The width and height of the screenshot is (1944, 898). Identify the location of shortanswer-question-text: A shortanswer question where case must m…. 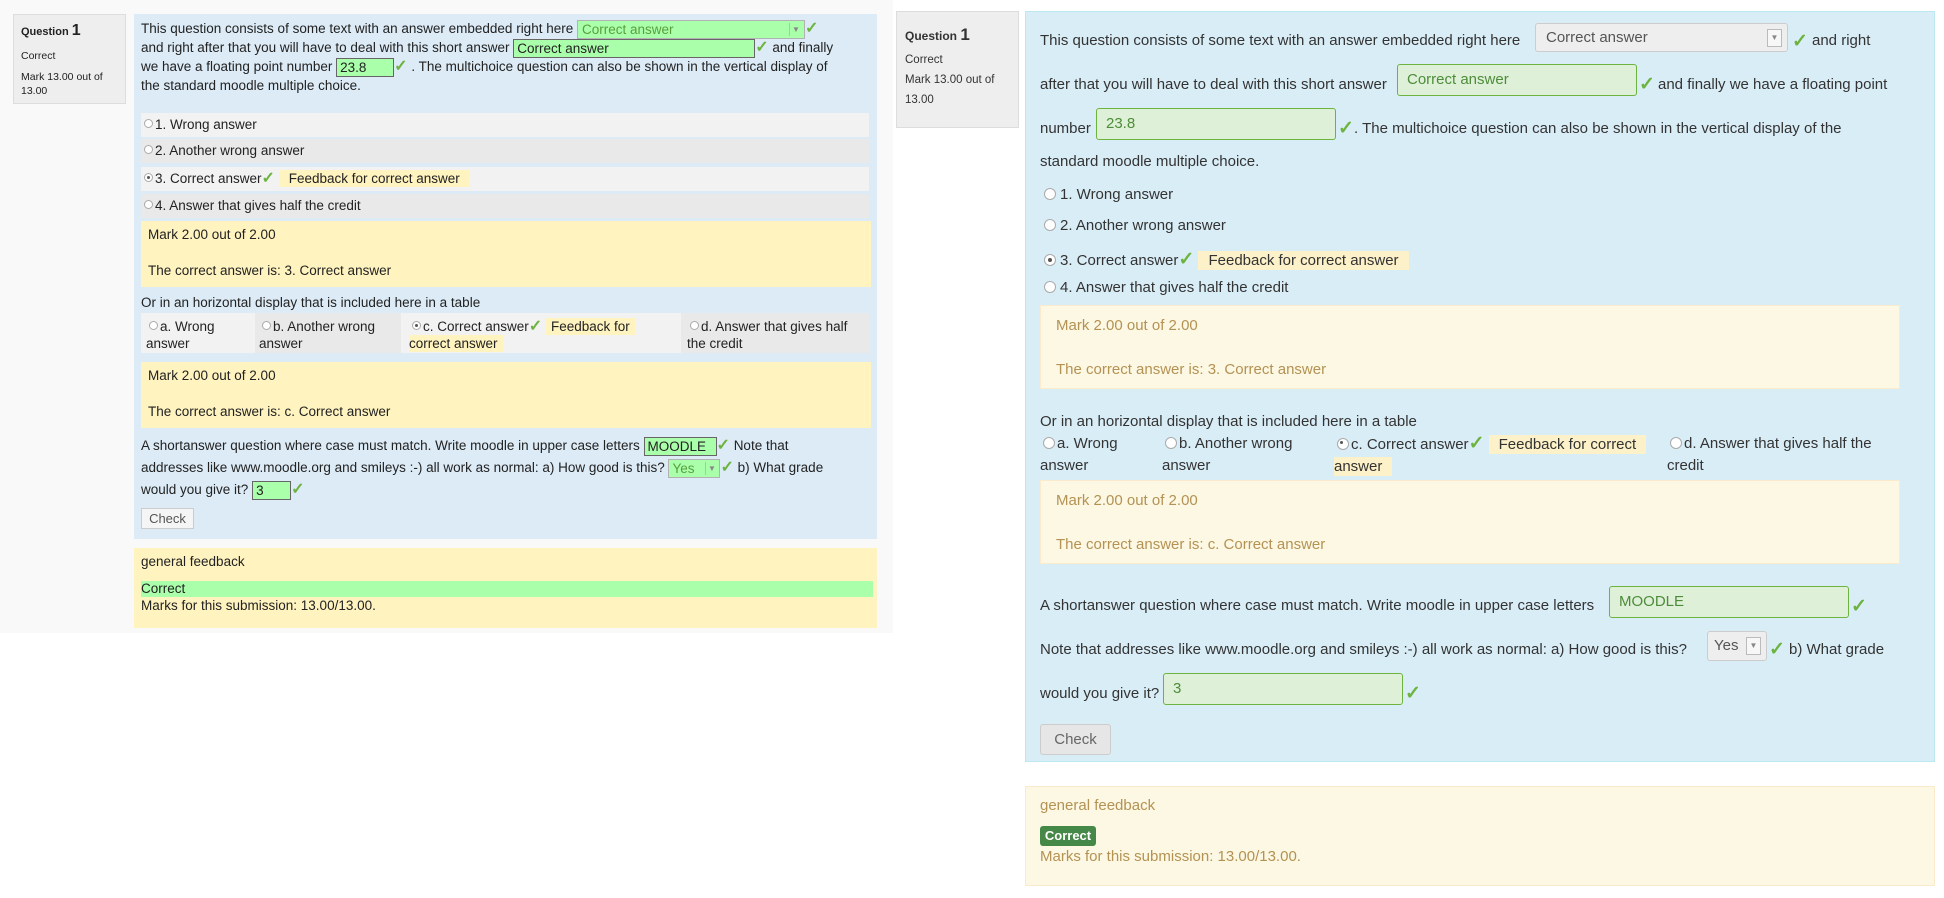
(506, 468).